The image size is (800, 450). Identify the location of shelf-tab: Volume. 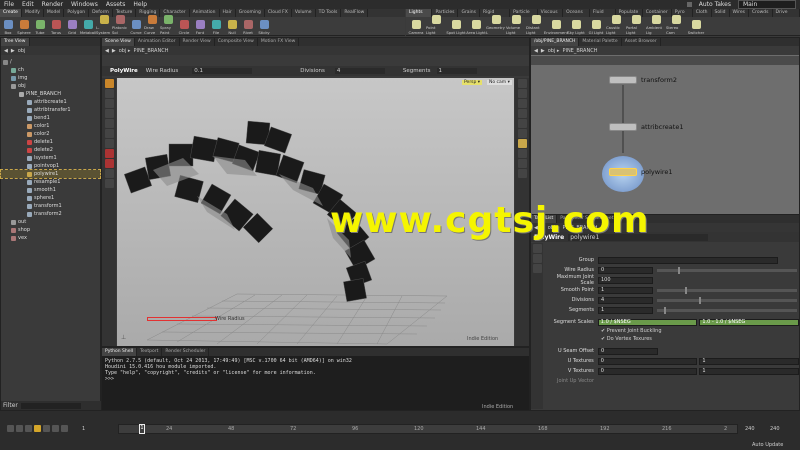
(304, 13).